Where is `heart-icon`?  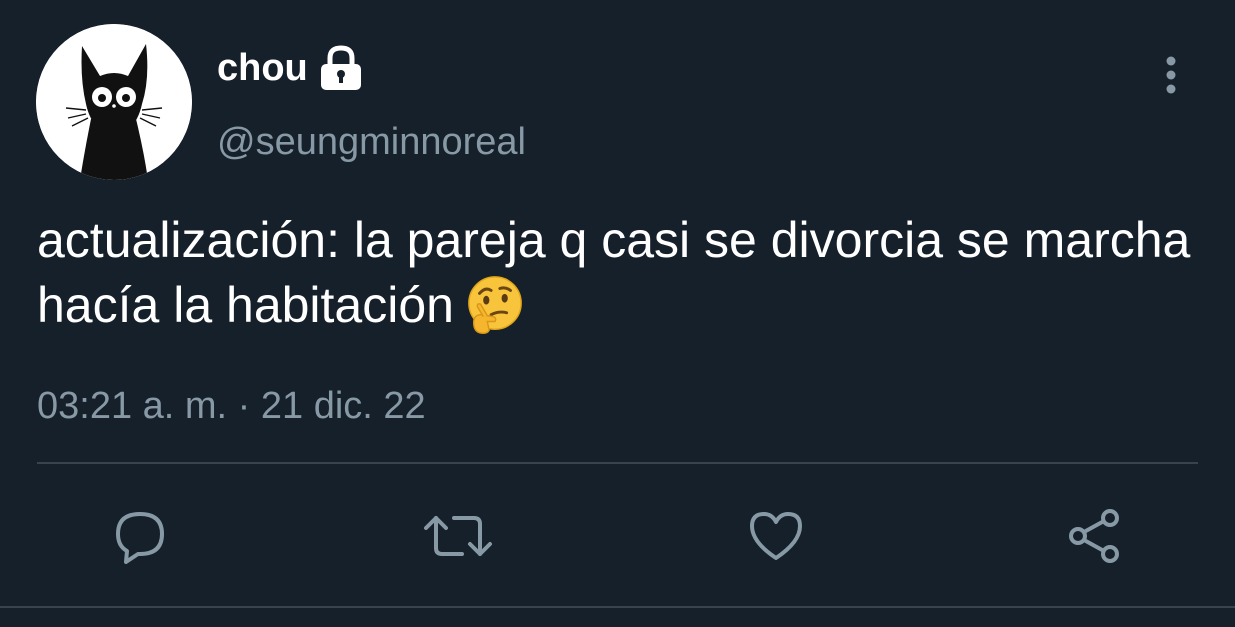
heart-icon is located at coordinates (776, 536).